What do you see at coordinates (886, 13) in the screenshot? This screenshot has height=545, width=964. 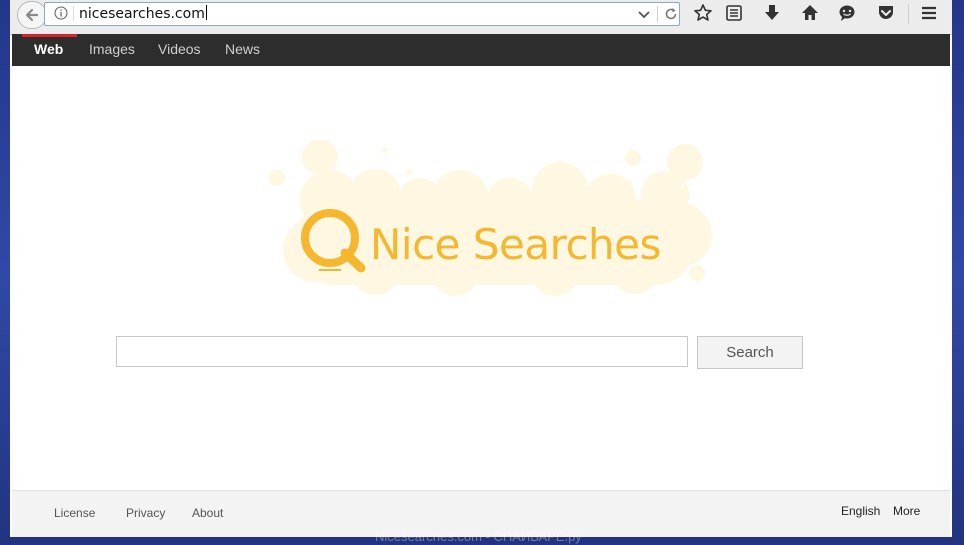 I see `pocket-icon` at bounding box center [886, 13].